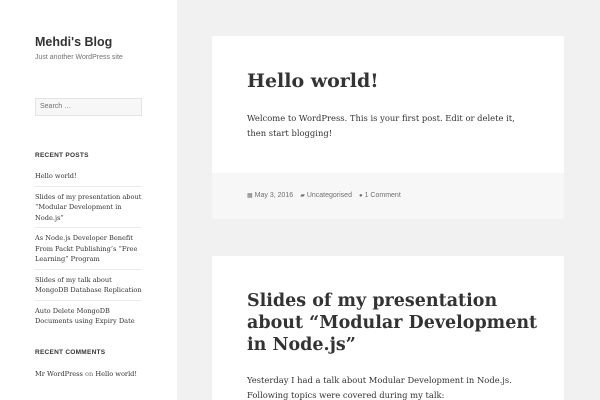 The height and width of the screenshot is (400, 600). I want to click on recent-posts-heading: RECENT POSTS, so click(62, 155).